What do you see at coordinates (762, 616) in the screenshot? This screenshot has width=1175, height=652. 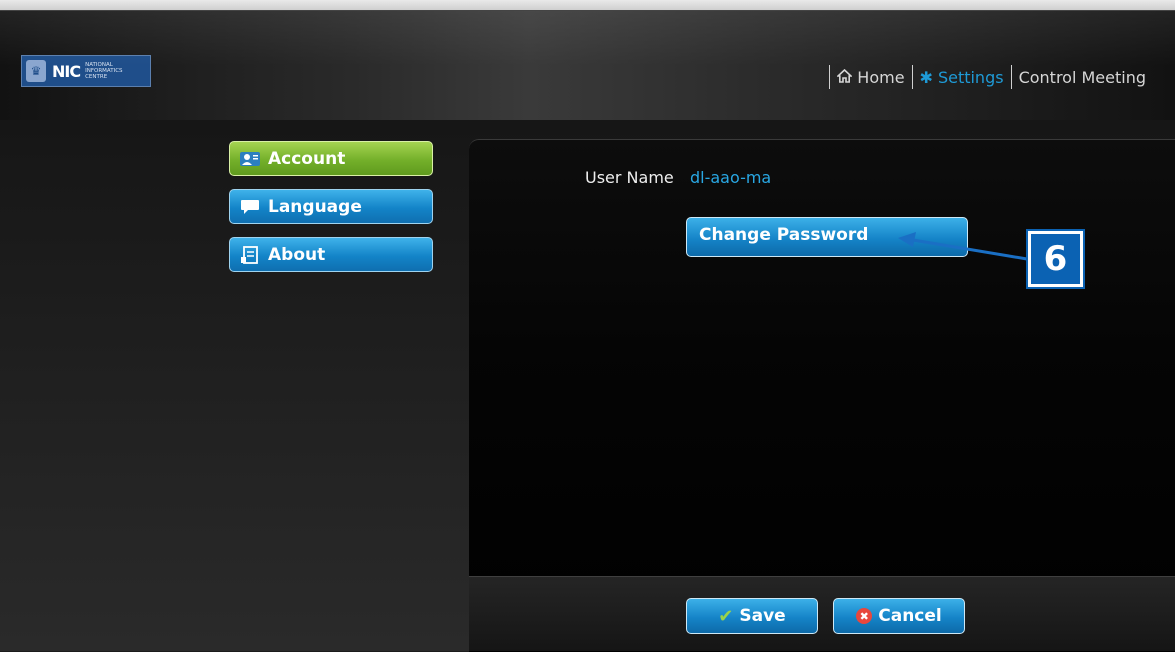 I see `save-label: Save` at bounding box center [762, 616].